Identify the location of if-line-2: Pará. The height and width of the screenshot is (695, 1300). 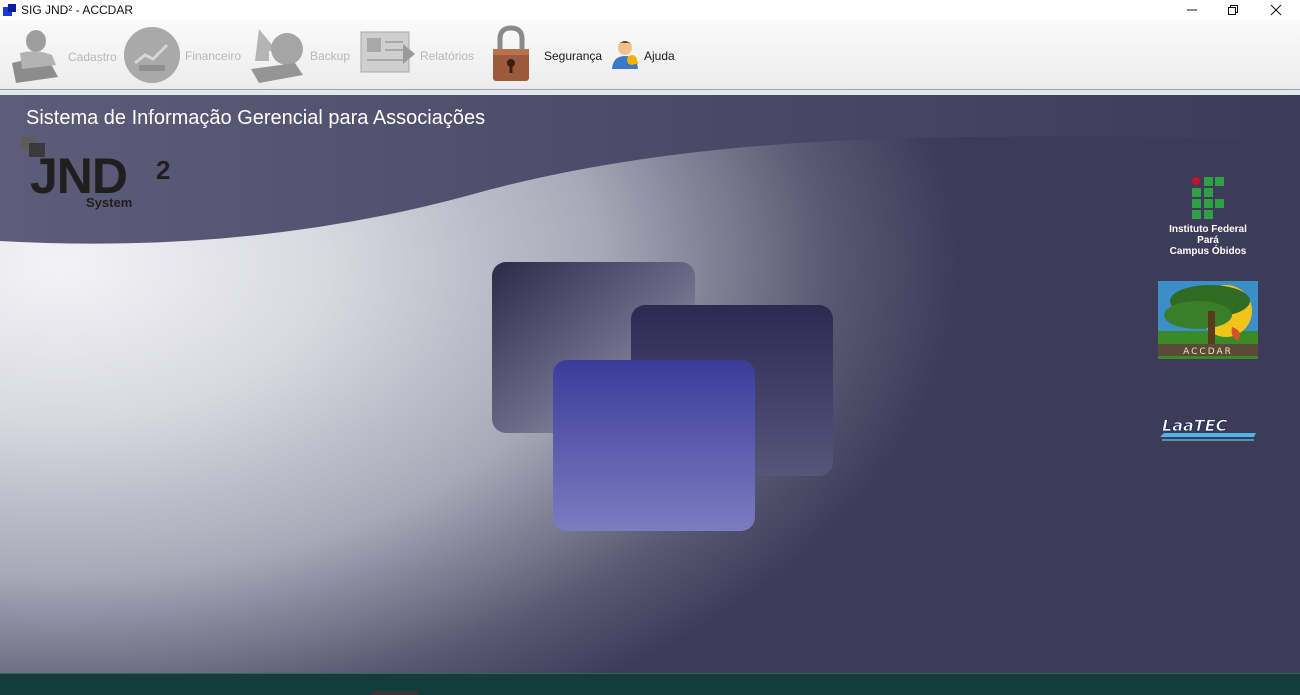
(1208, 240).